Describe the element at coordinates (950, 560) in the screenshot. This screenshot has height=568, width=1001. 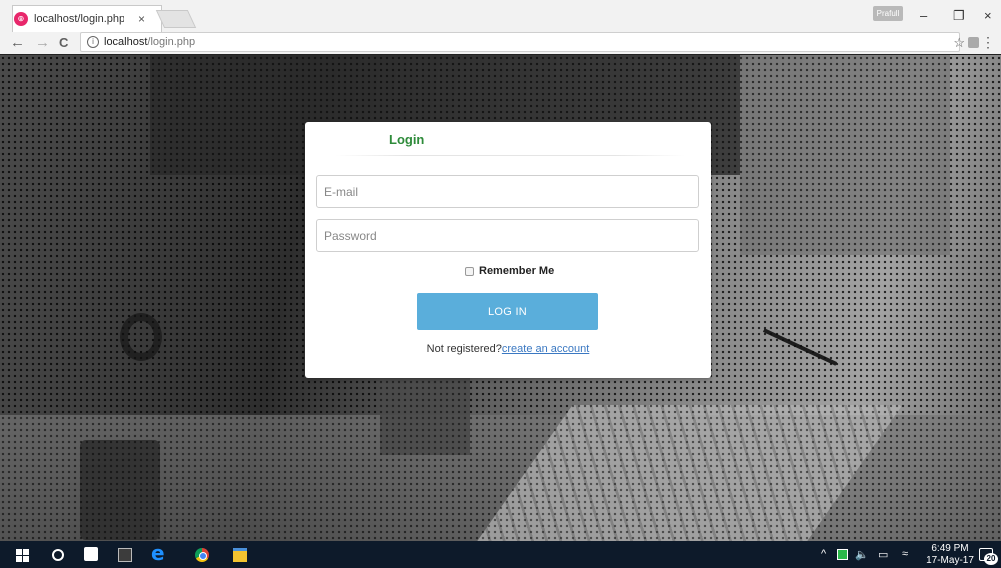
I see `clock-date: 17-May-17` at that location.